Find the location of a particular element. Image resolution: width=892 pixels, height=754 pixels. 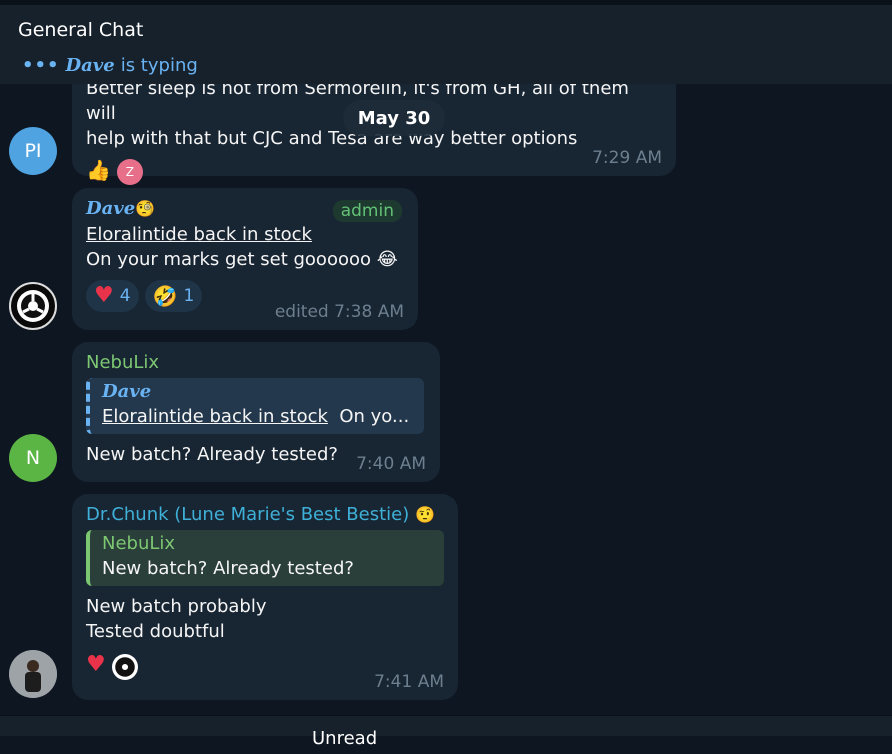

message-text-line: Tested doubtful is located at coordinates (155, 631).